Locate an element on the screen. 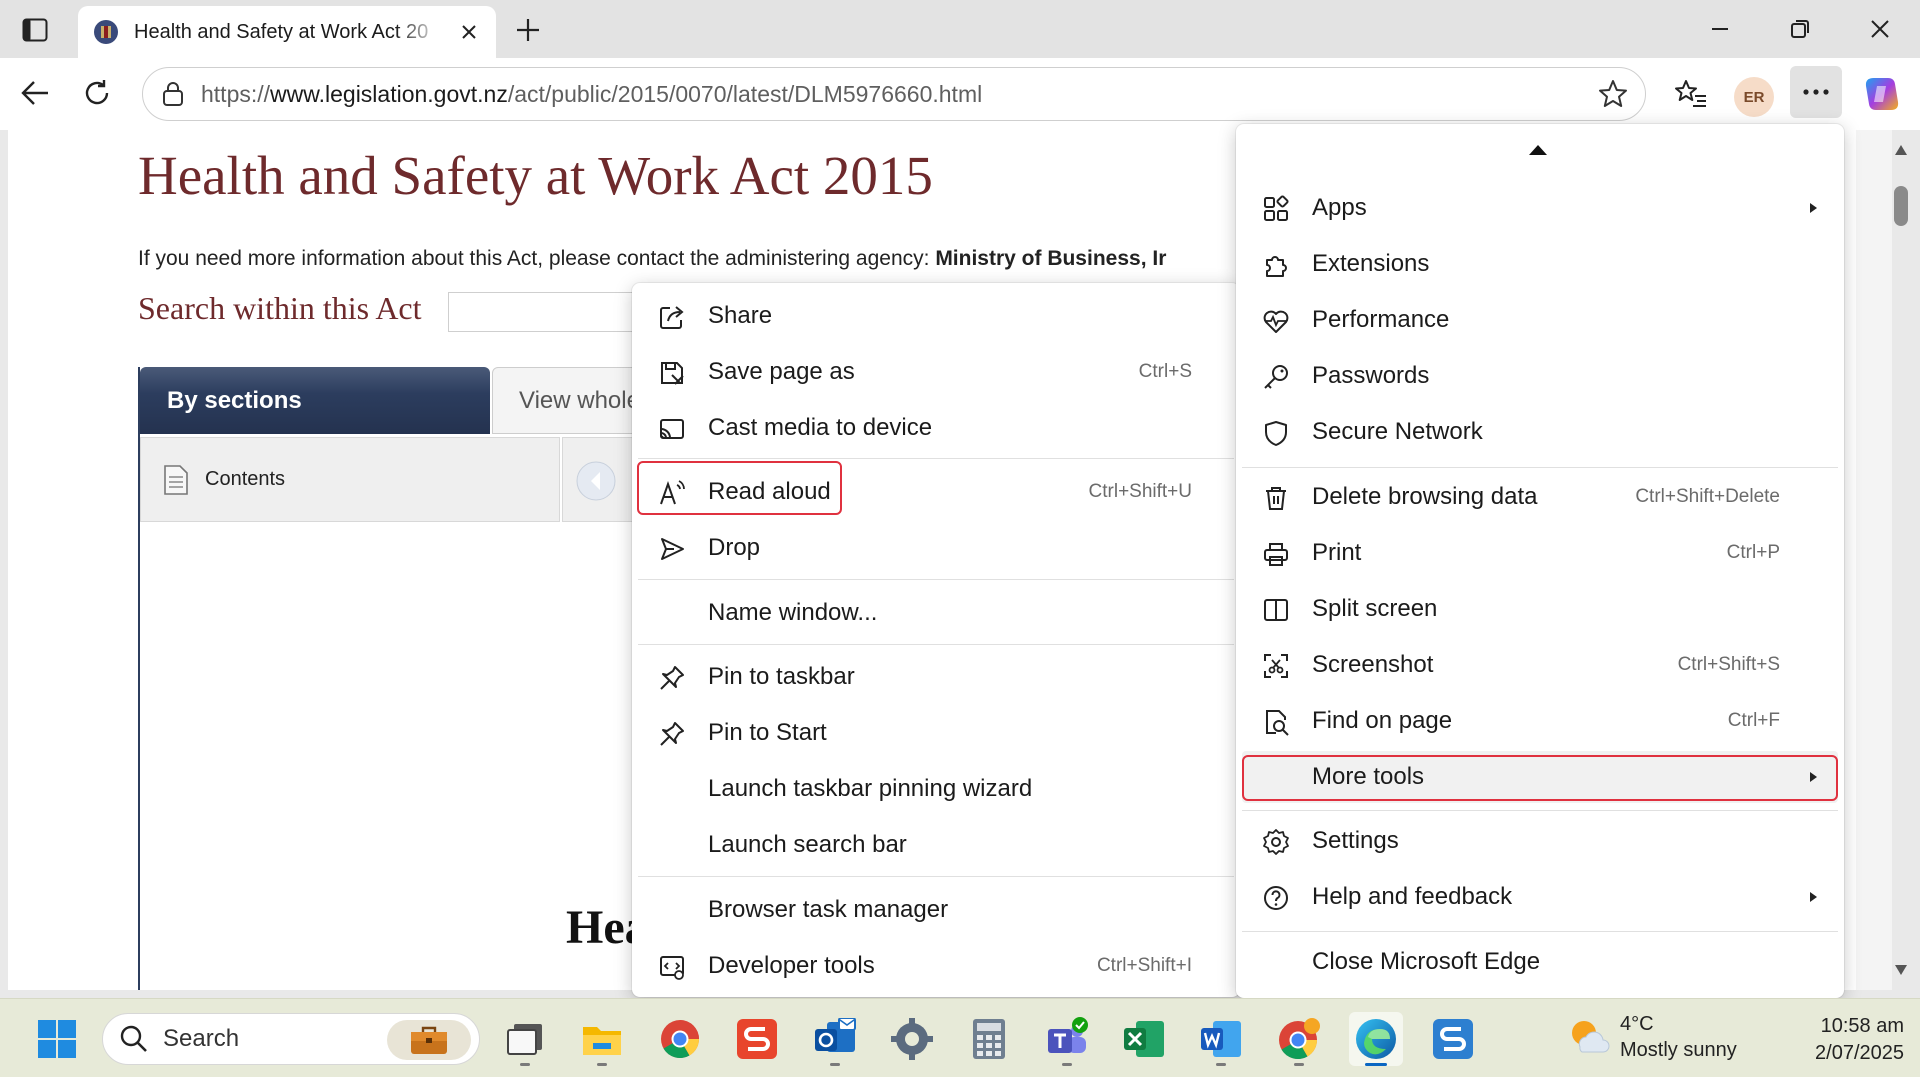 The height and width of the screenshot is (1077, 1920). menu-item-drop: Drop is located at coordinates (936, 548).